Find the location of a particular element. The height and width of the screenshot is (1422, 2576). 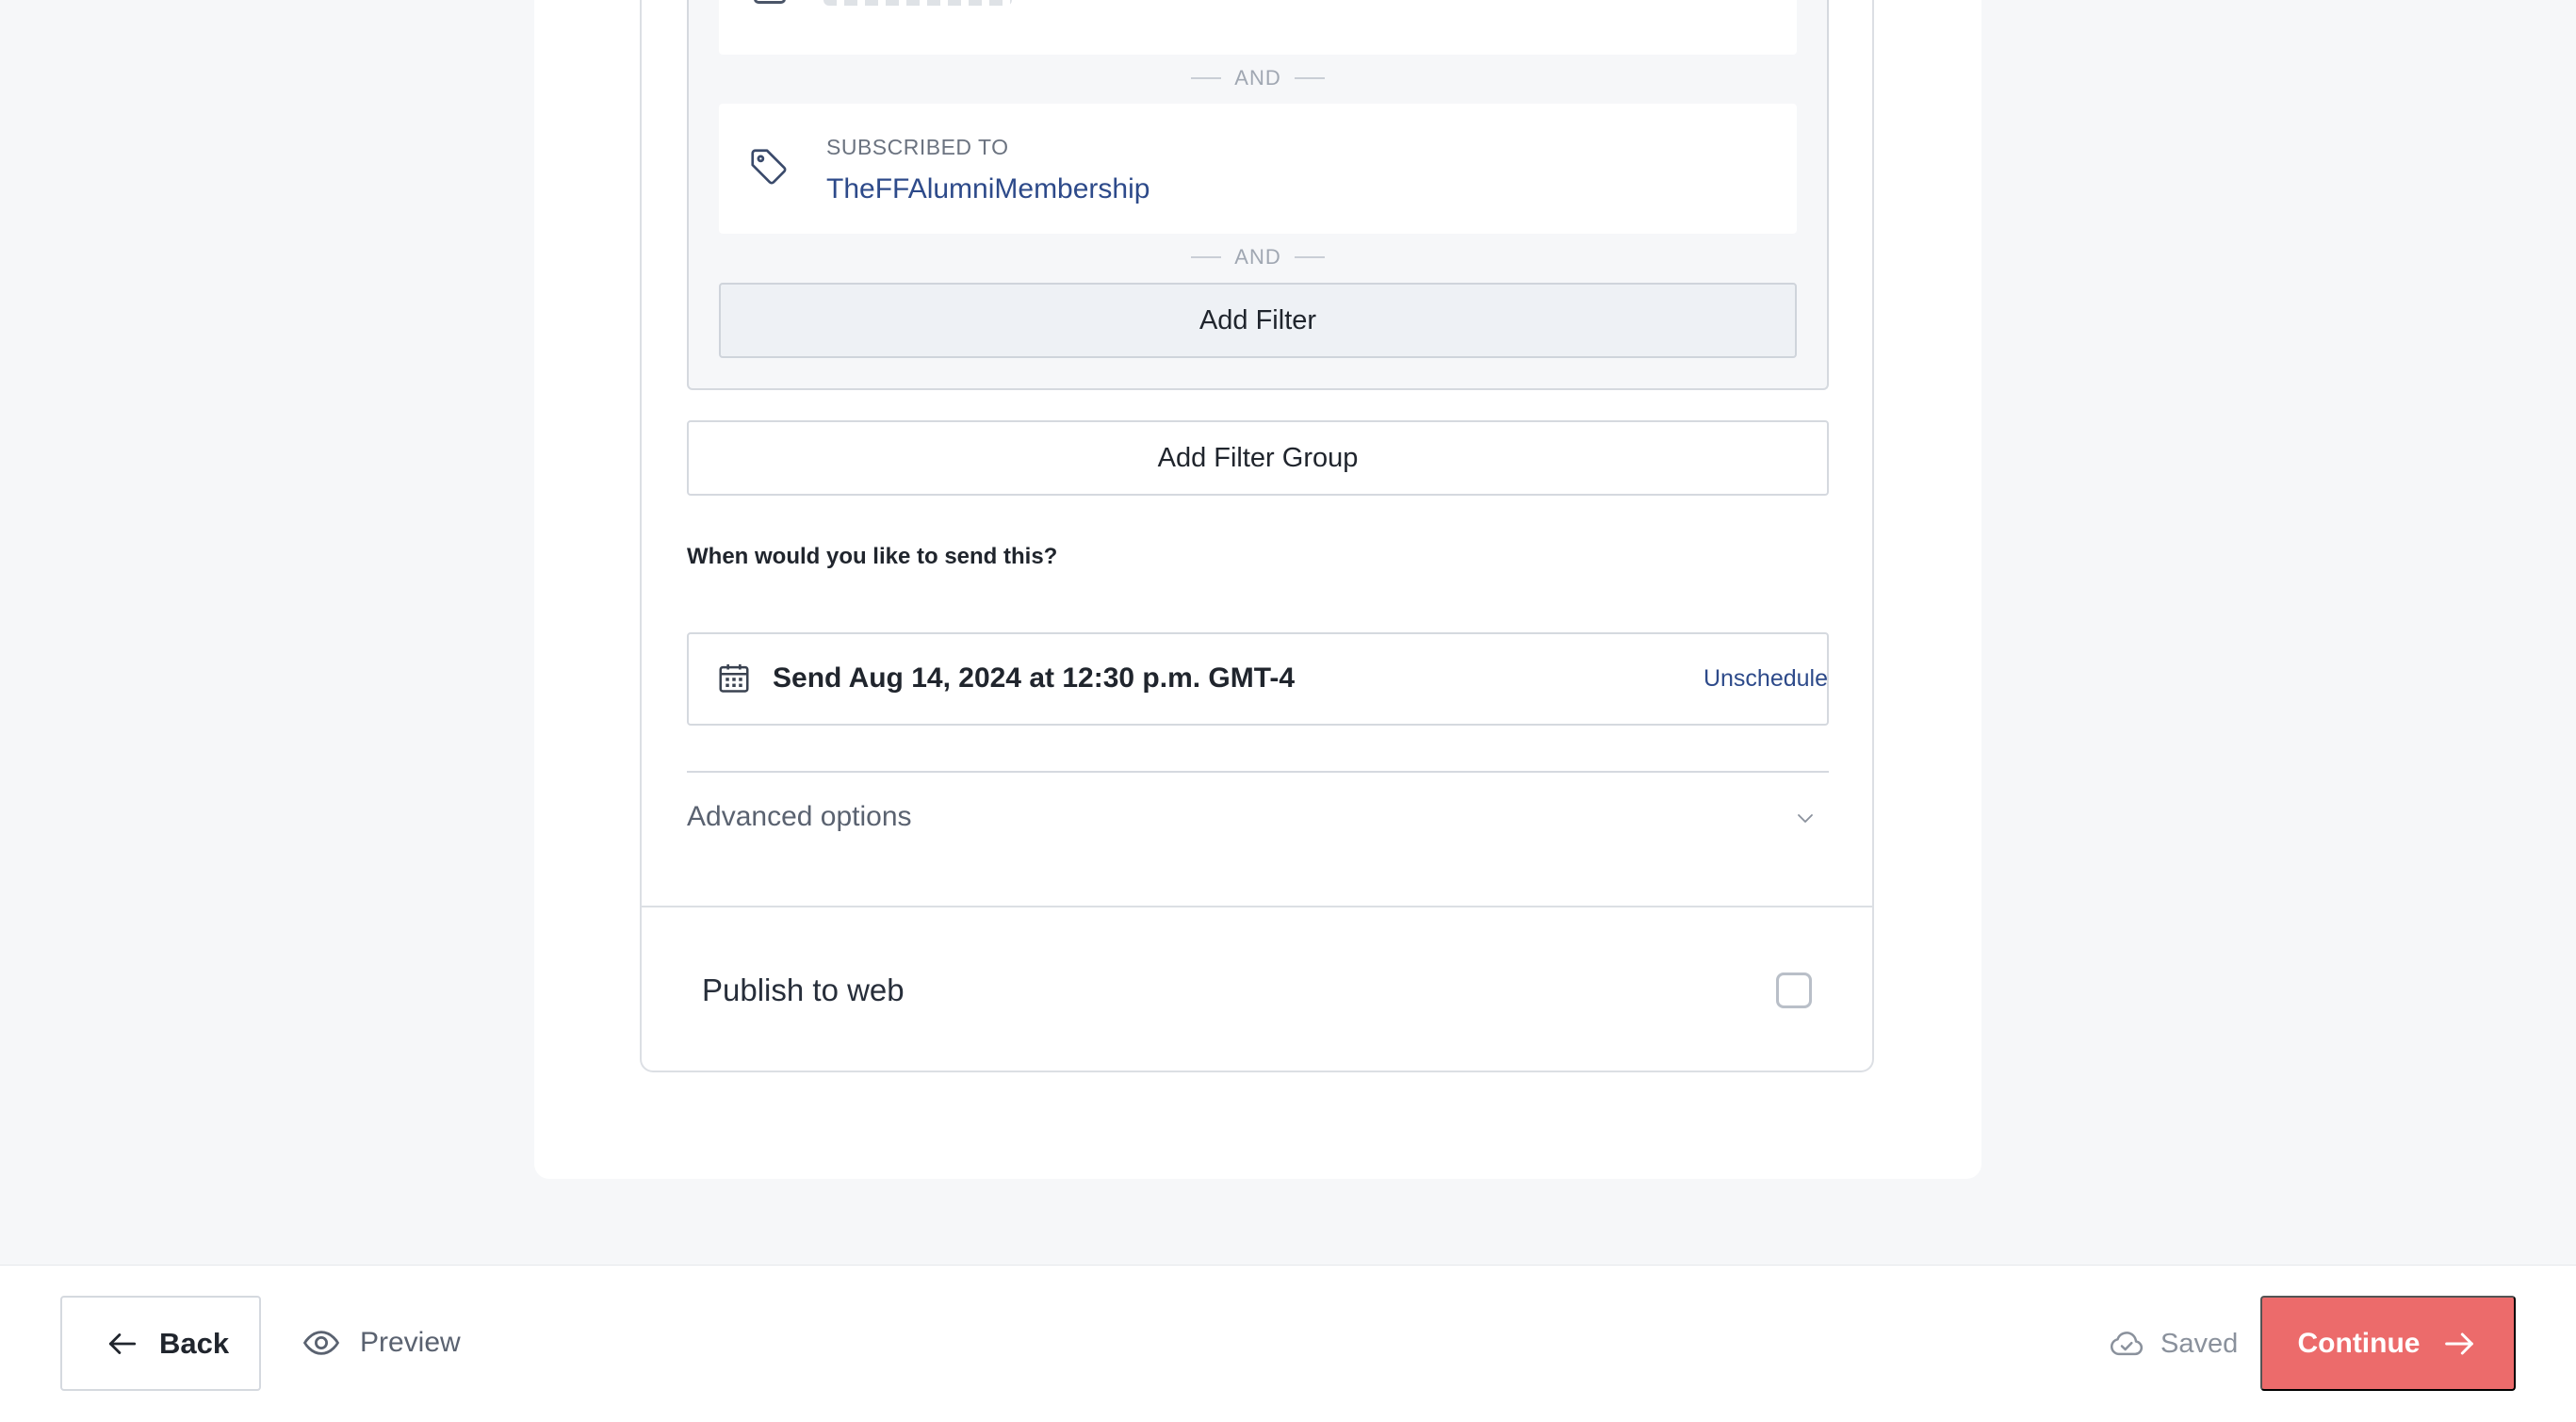

filter-value-partial is located at coordinates (917, 3).